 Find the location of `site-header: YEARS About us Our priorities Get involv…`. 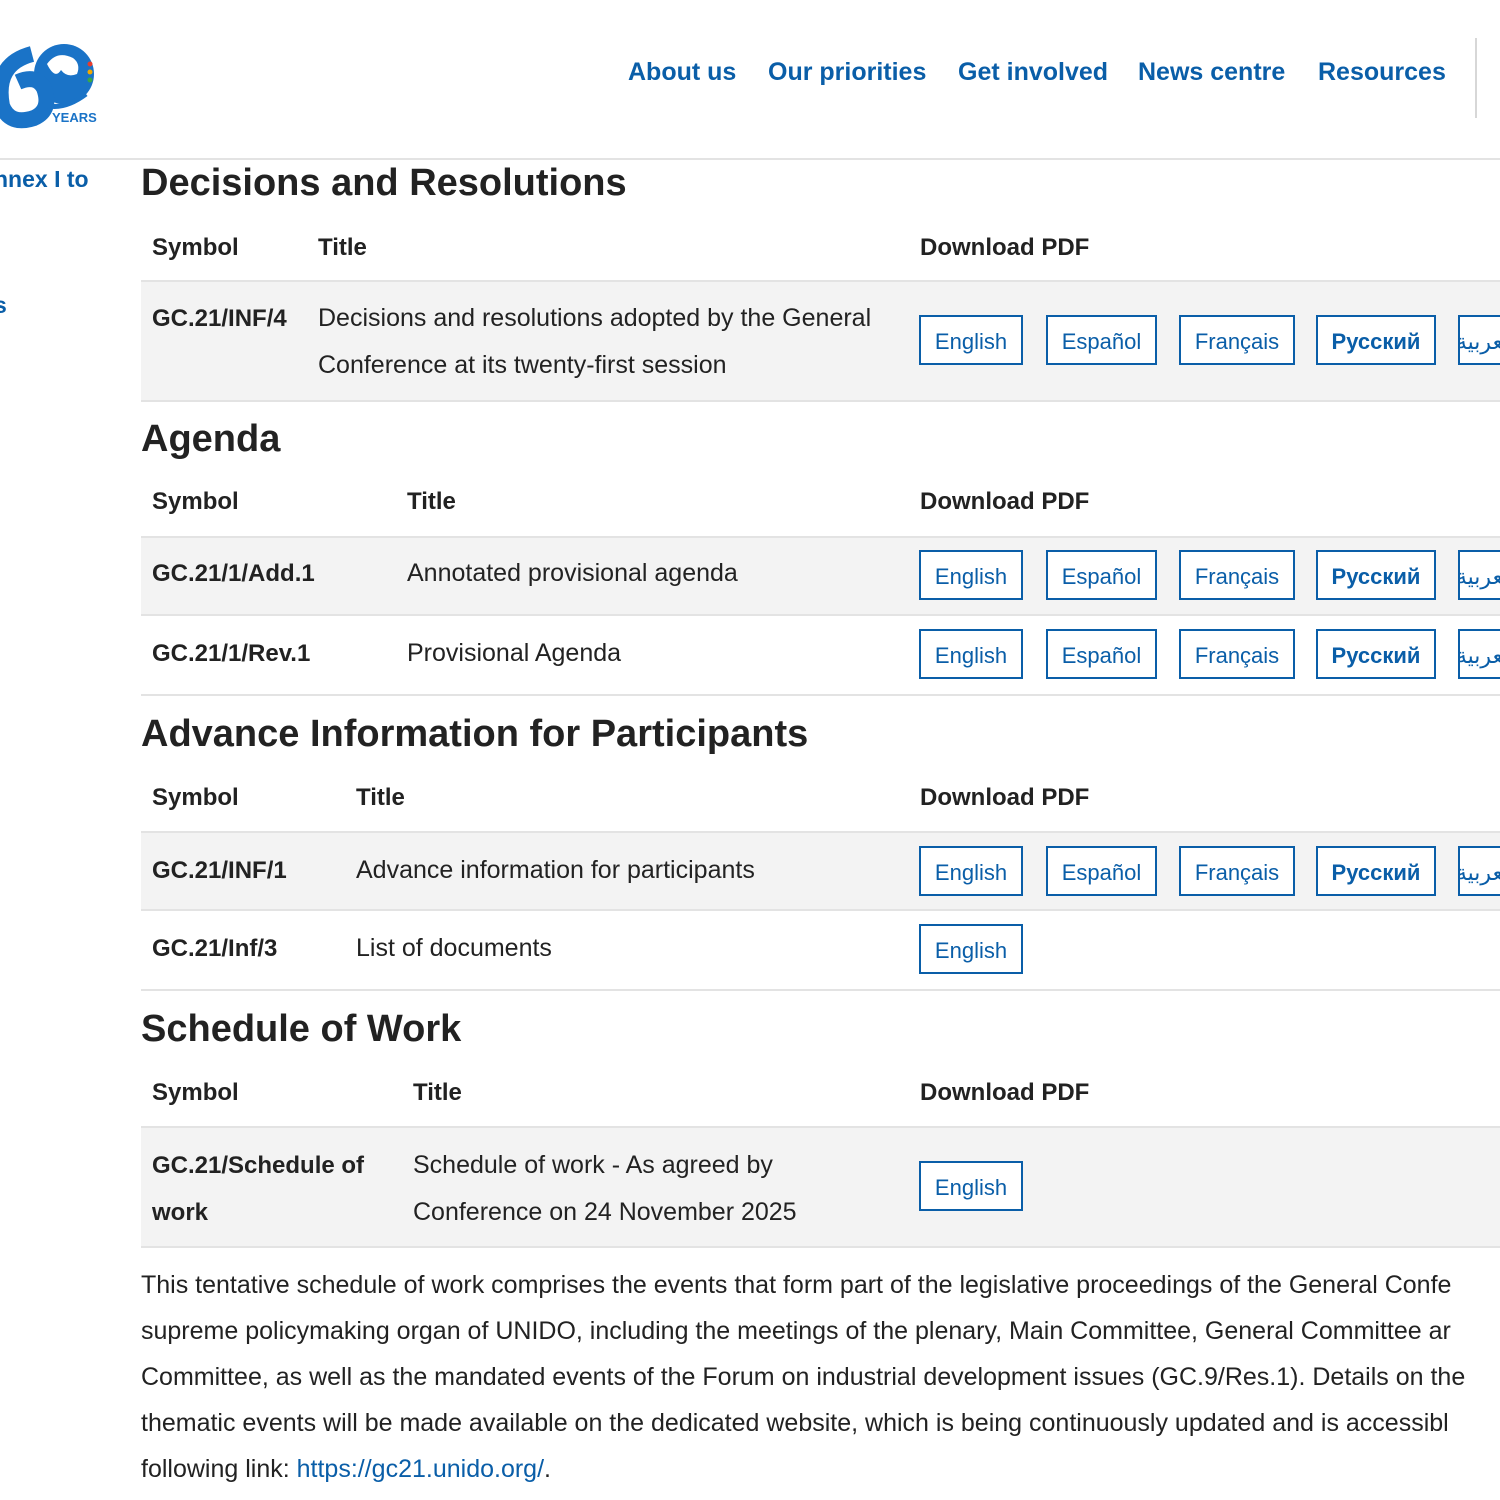

site-header: YEARS About us Our priorities Get involv… is located at coordinates (750, 80).